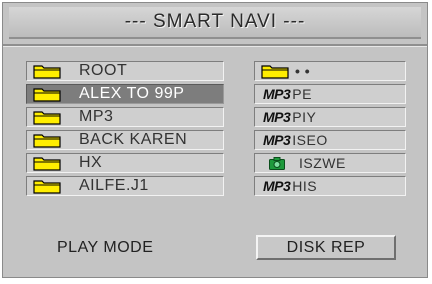 The image size is (432, 284). Describe the element at coordinates (91, 162) in the screenshot. I see `folder-item-label: HX` at that location.